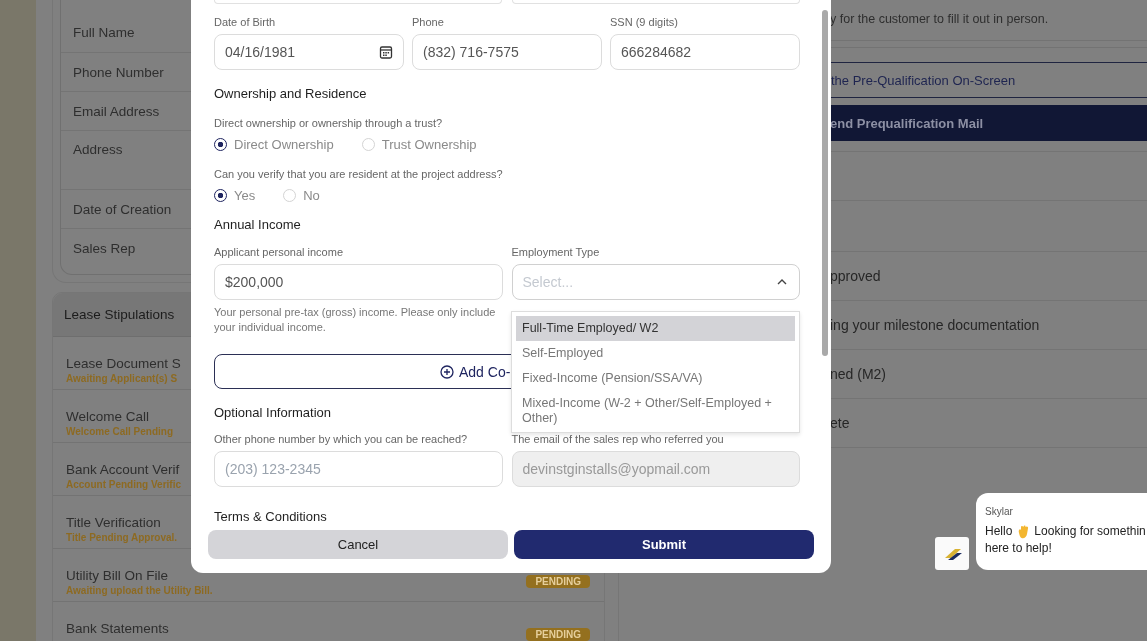 This screenshot has width=1147, height=641. I want to click on stipulation-note: Awaiting upload the Utility Bill., so click(139, 590).